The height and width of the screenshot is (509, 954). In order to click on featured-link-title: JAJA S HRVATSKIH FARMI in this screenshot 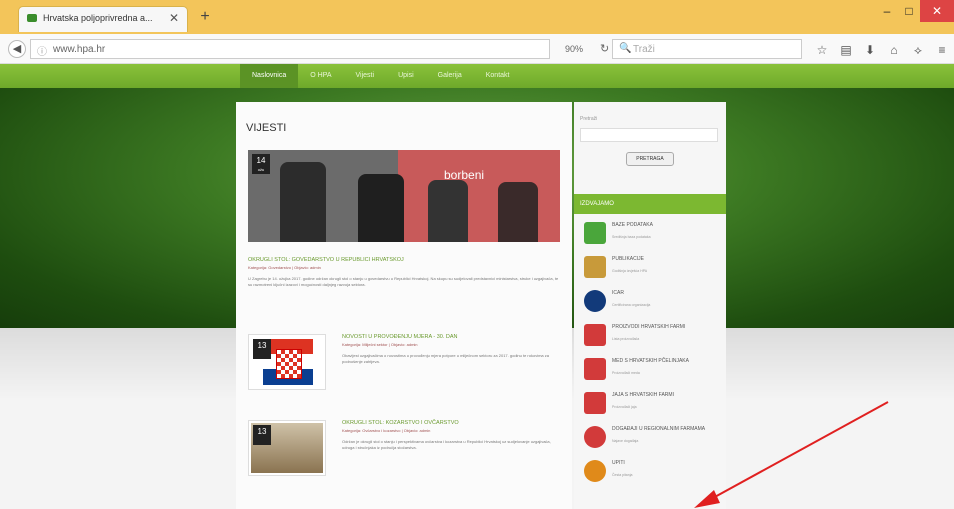, I will do `click(643, 395)`.